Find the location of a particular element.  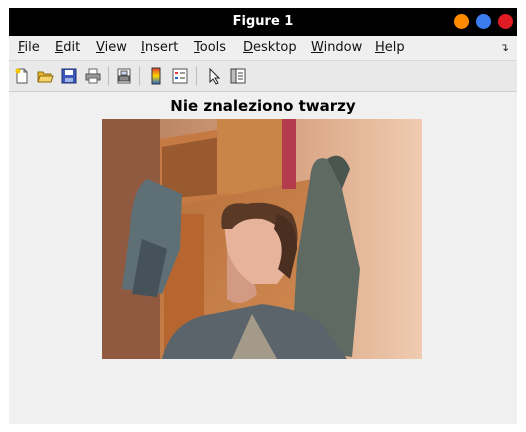

maximize-button is located at coordinates (483, 21).